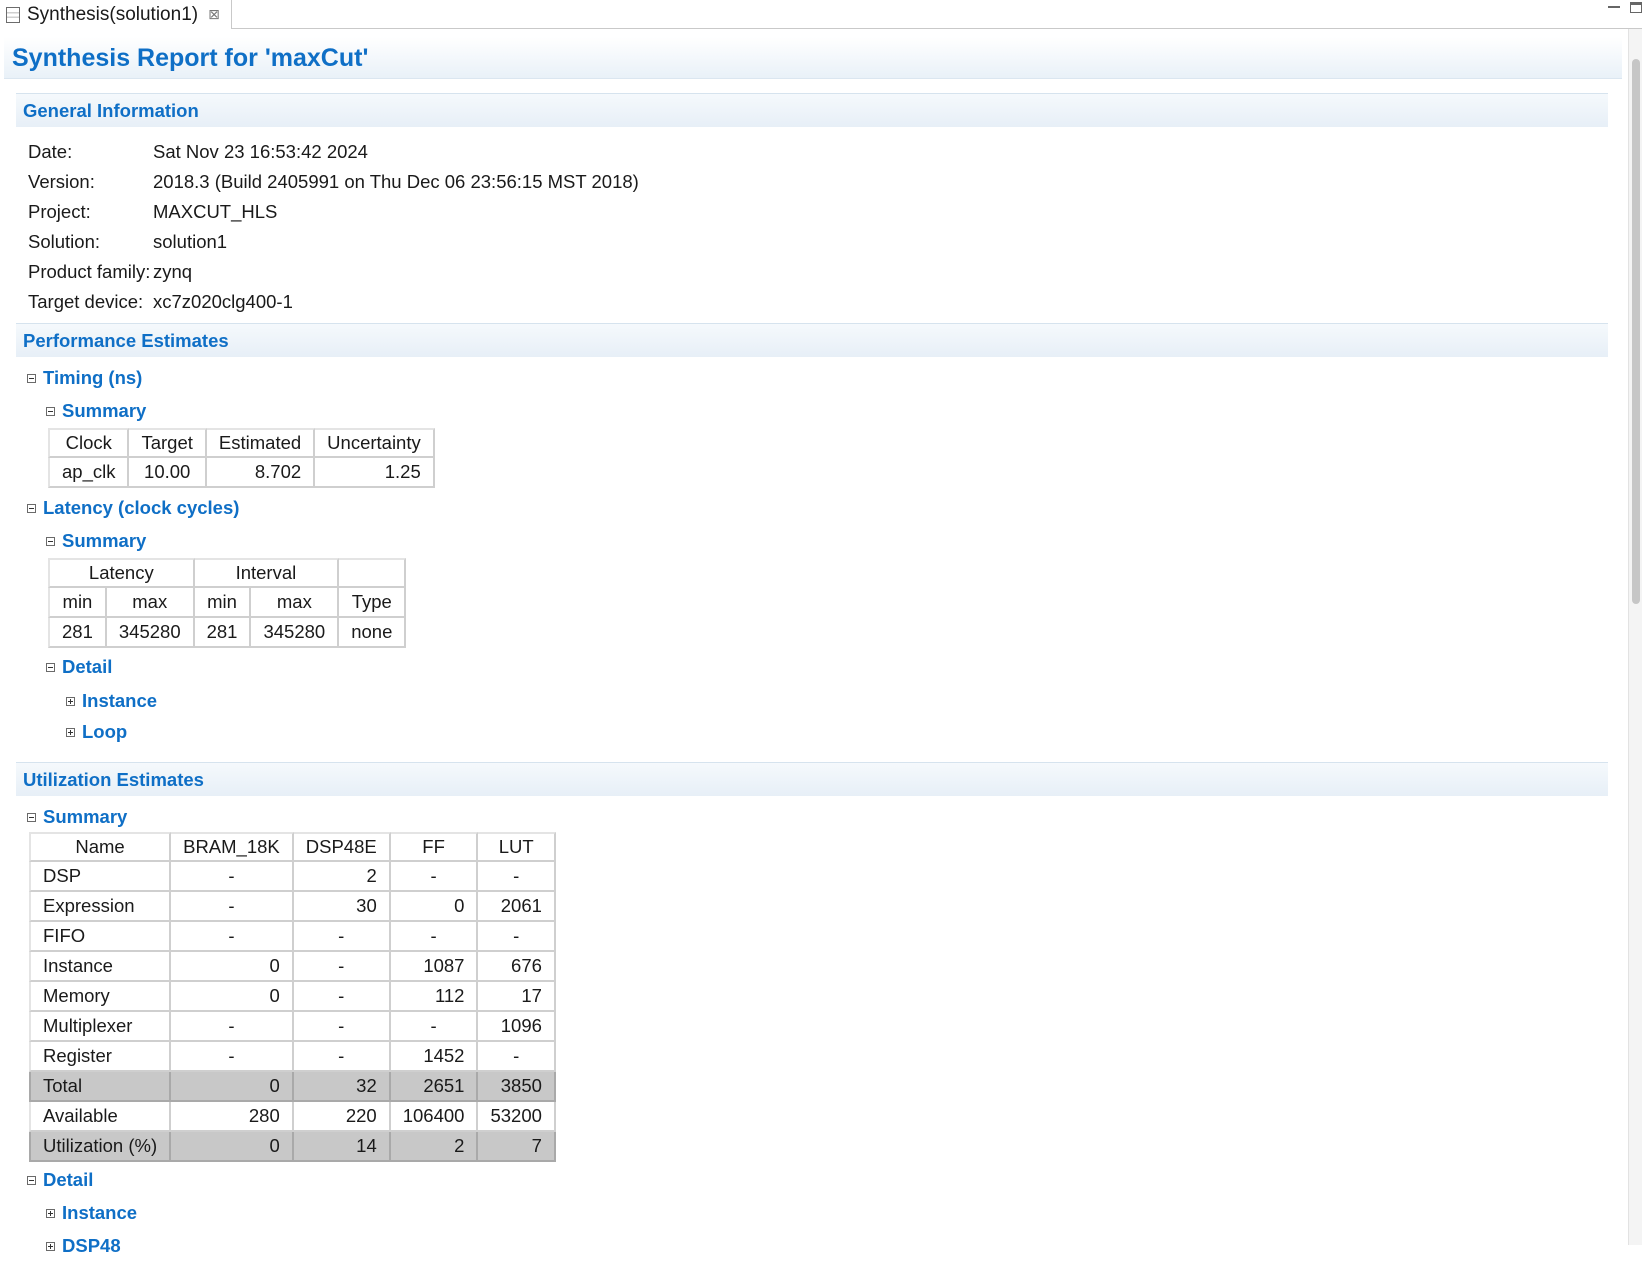 The width and height of the screenshot is (1642, 1261). What do you see at coordinates (846, 732) in the screenshot?
I see `tree-node-latency-loop: Loop` at bounding box center [846, 732].